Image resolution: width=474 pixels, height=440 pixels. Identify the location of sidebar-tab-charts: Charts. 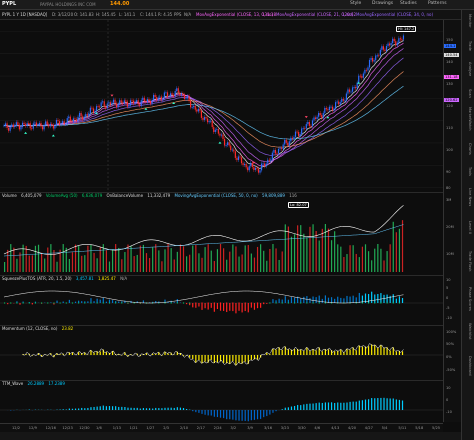
(468, 149).